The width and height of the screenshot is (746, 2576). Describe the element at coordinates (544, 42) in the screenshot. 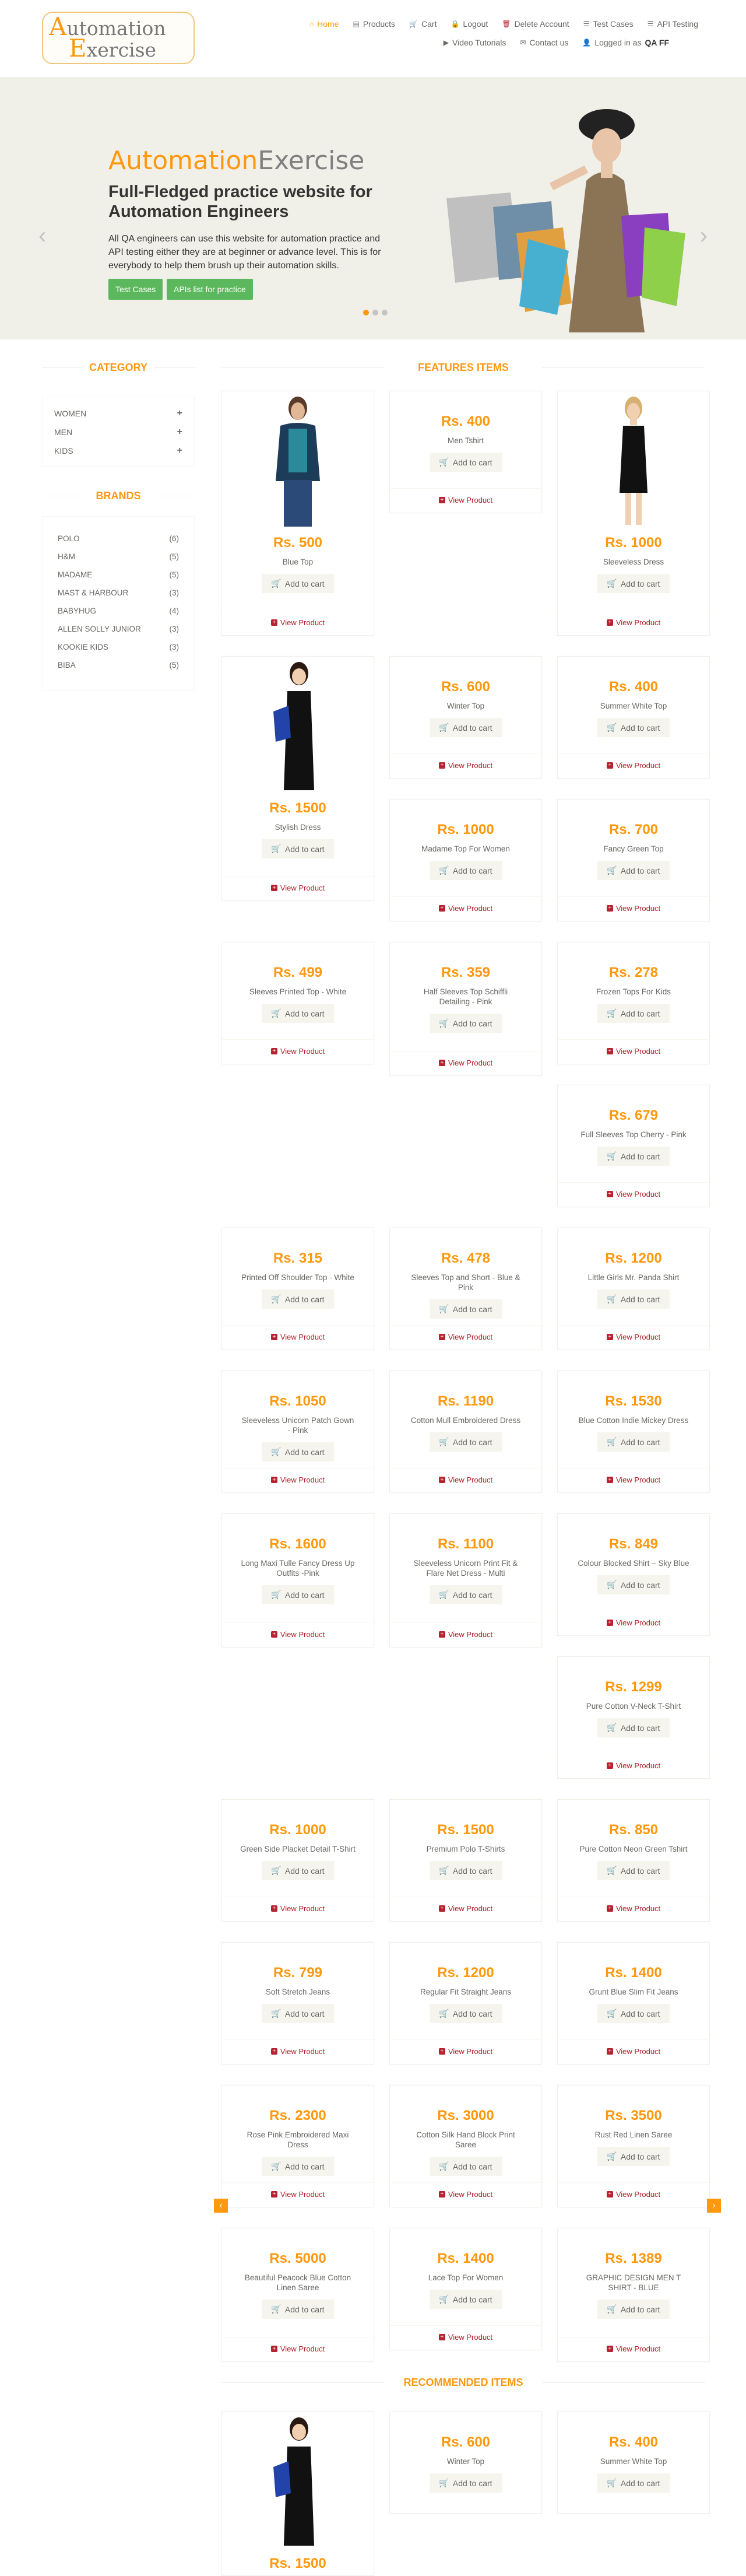

I see `nav-contact-us: ✉ Contact us` at that location.